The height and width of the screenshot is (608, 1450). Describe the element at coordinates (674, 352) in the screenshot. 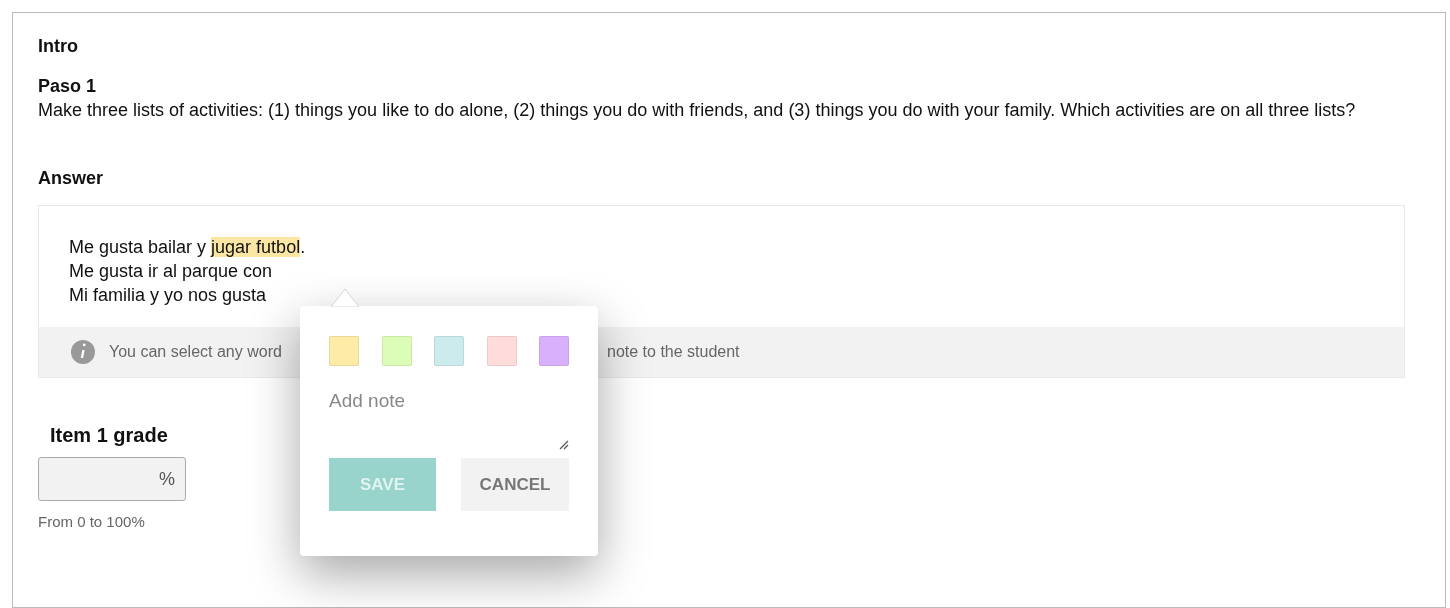

I see `info-text: note to the student` at that location.